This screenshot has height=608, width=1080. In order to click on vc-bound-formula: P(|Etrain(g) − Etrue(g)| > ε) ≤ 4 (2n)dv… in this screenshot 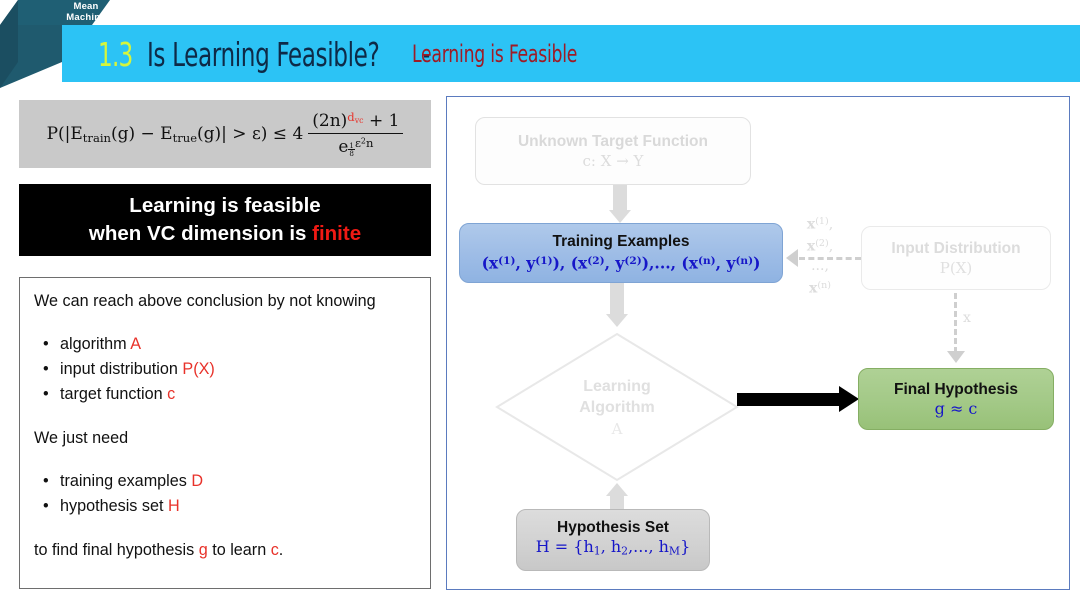, I will do `click(225, 133)`.